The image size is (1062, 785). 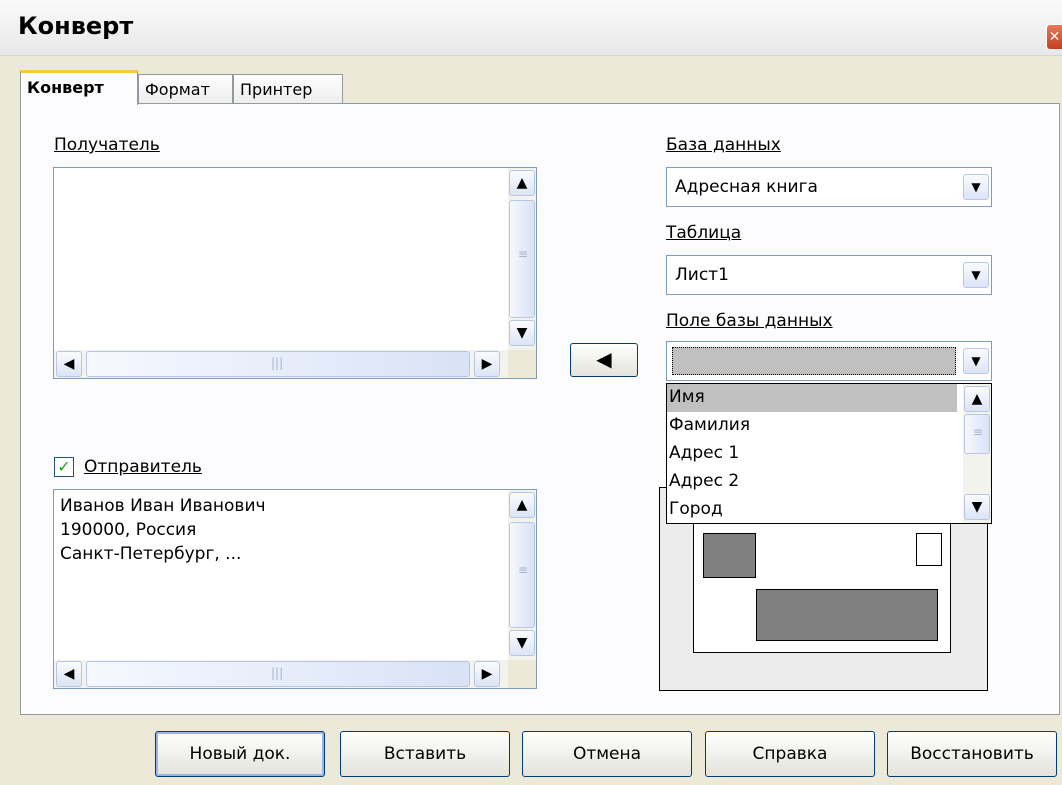 I want to click on insert-field-button: ◀, so click(x=604, y=360).